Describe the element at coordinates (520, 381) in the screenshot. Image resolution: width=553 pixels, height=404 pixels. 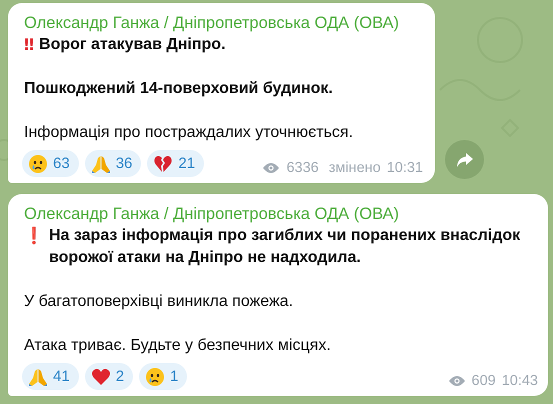
I see `message-time: 10:43` at that location.